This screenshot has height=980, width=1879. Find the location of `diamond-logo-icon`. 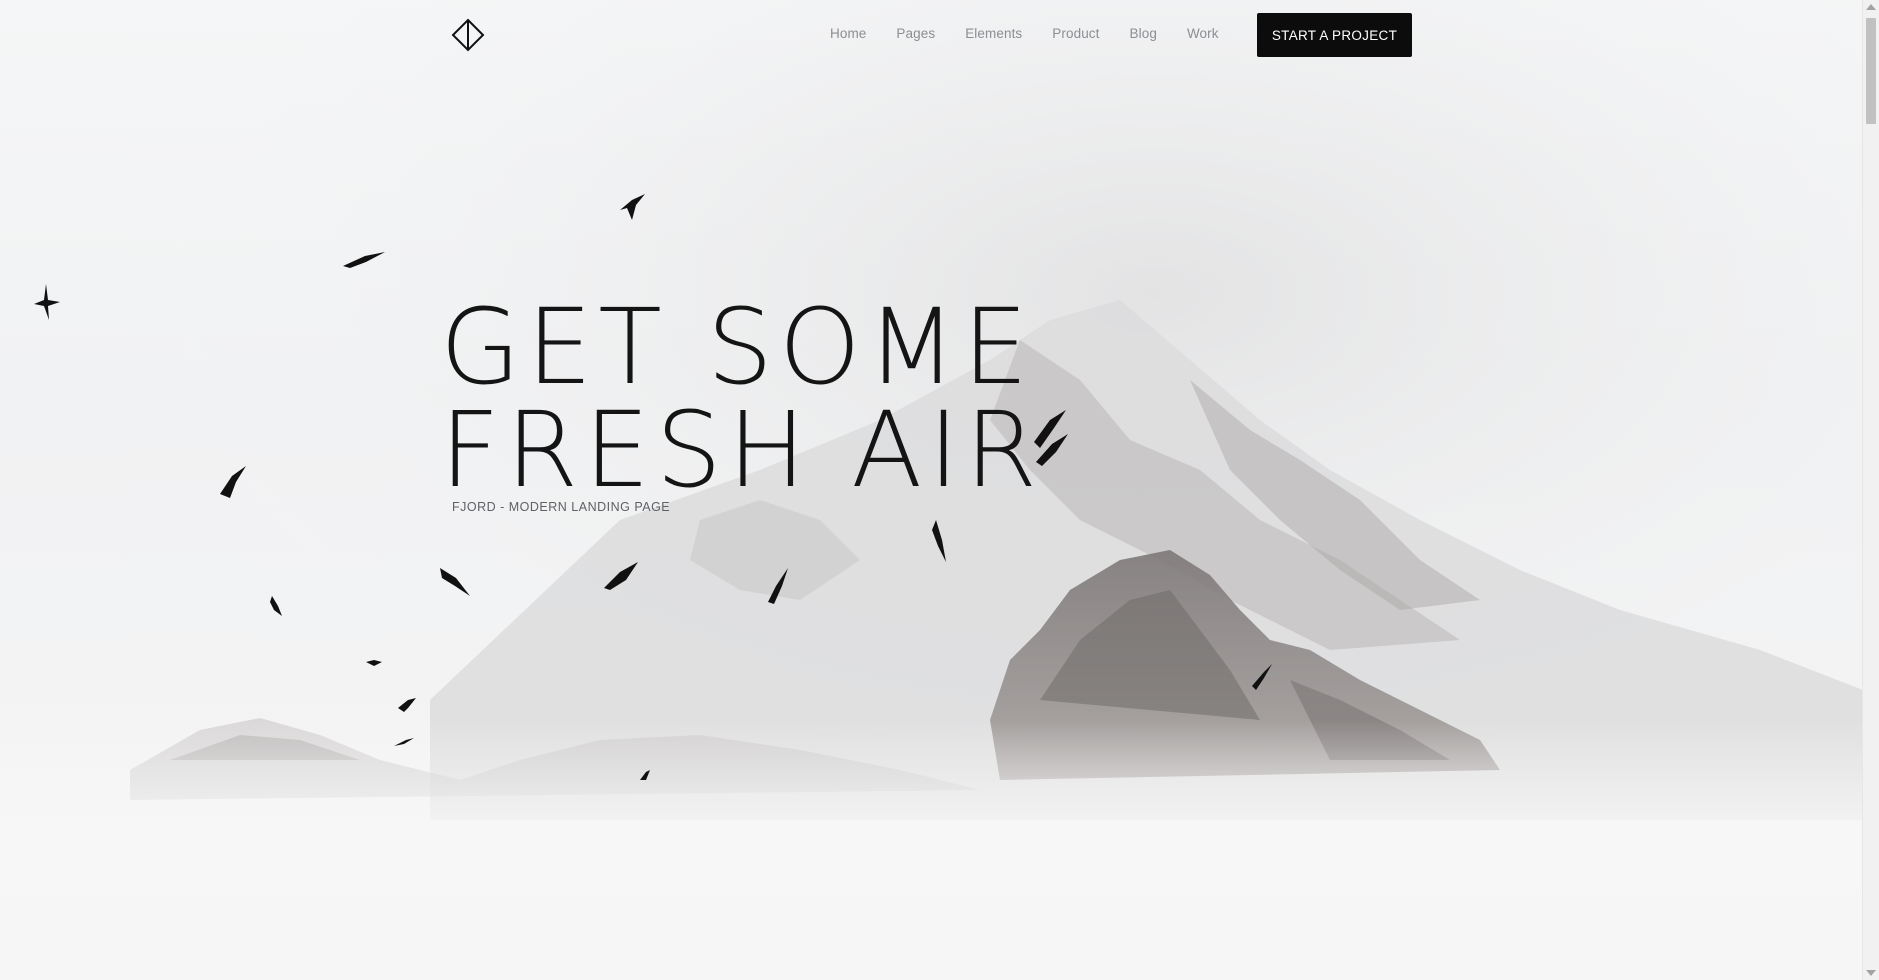

diamond-logo-icon is located at coordinates (468, 35).